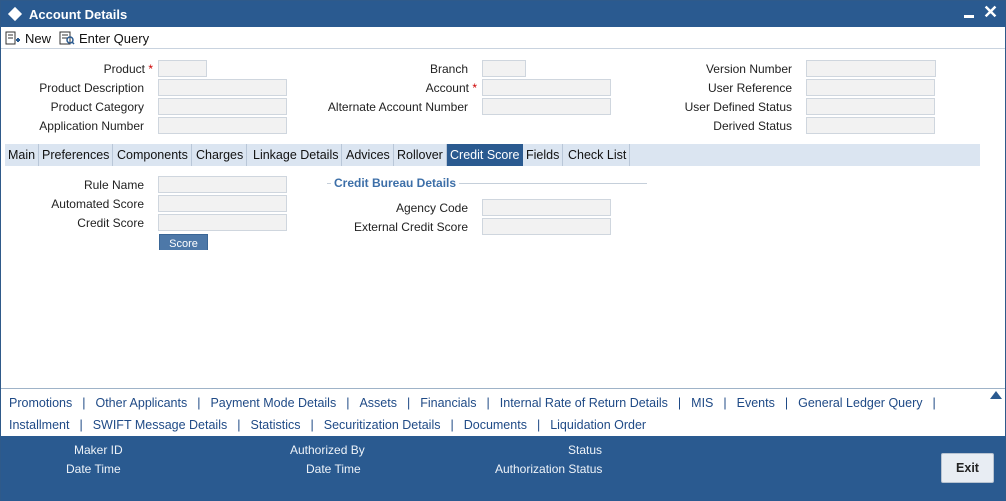  What do you see at coordinates (150, 69) in the screenshot?
I see `product-required-marker: *` at bounding box center [150, 69].